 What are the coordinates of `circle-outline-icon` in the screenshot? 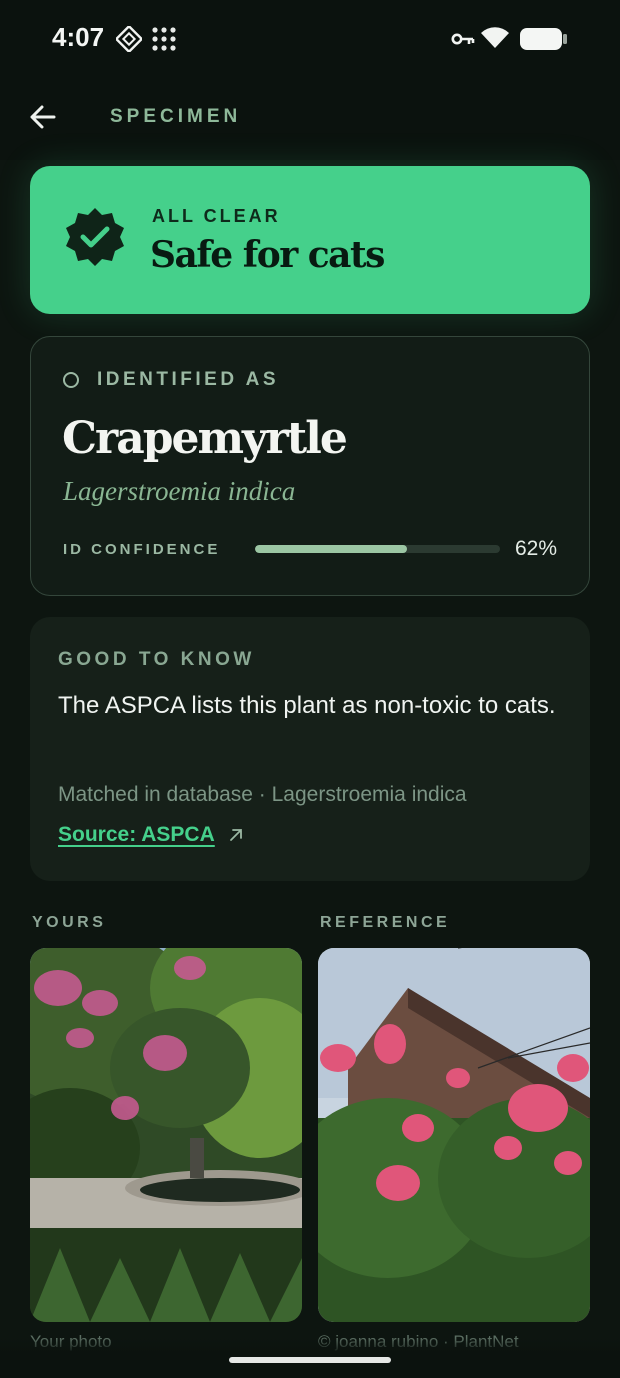 It's located at (71, 380).